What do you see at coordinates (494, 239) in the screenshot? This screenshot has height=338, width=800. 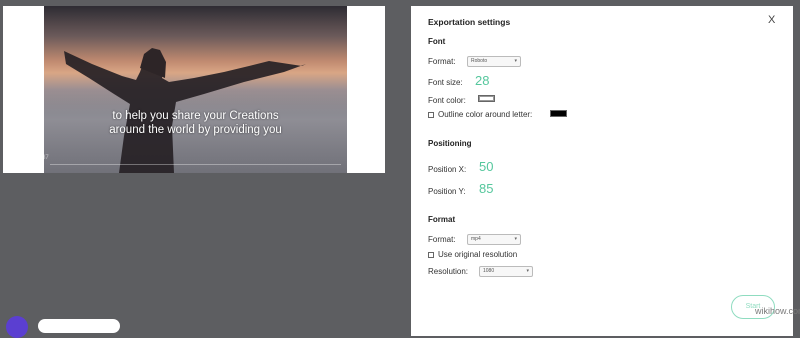 I see `video-format-select: mp4 ▾` at bounding box center [494, 239].